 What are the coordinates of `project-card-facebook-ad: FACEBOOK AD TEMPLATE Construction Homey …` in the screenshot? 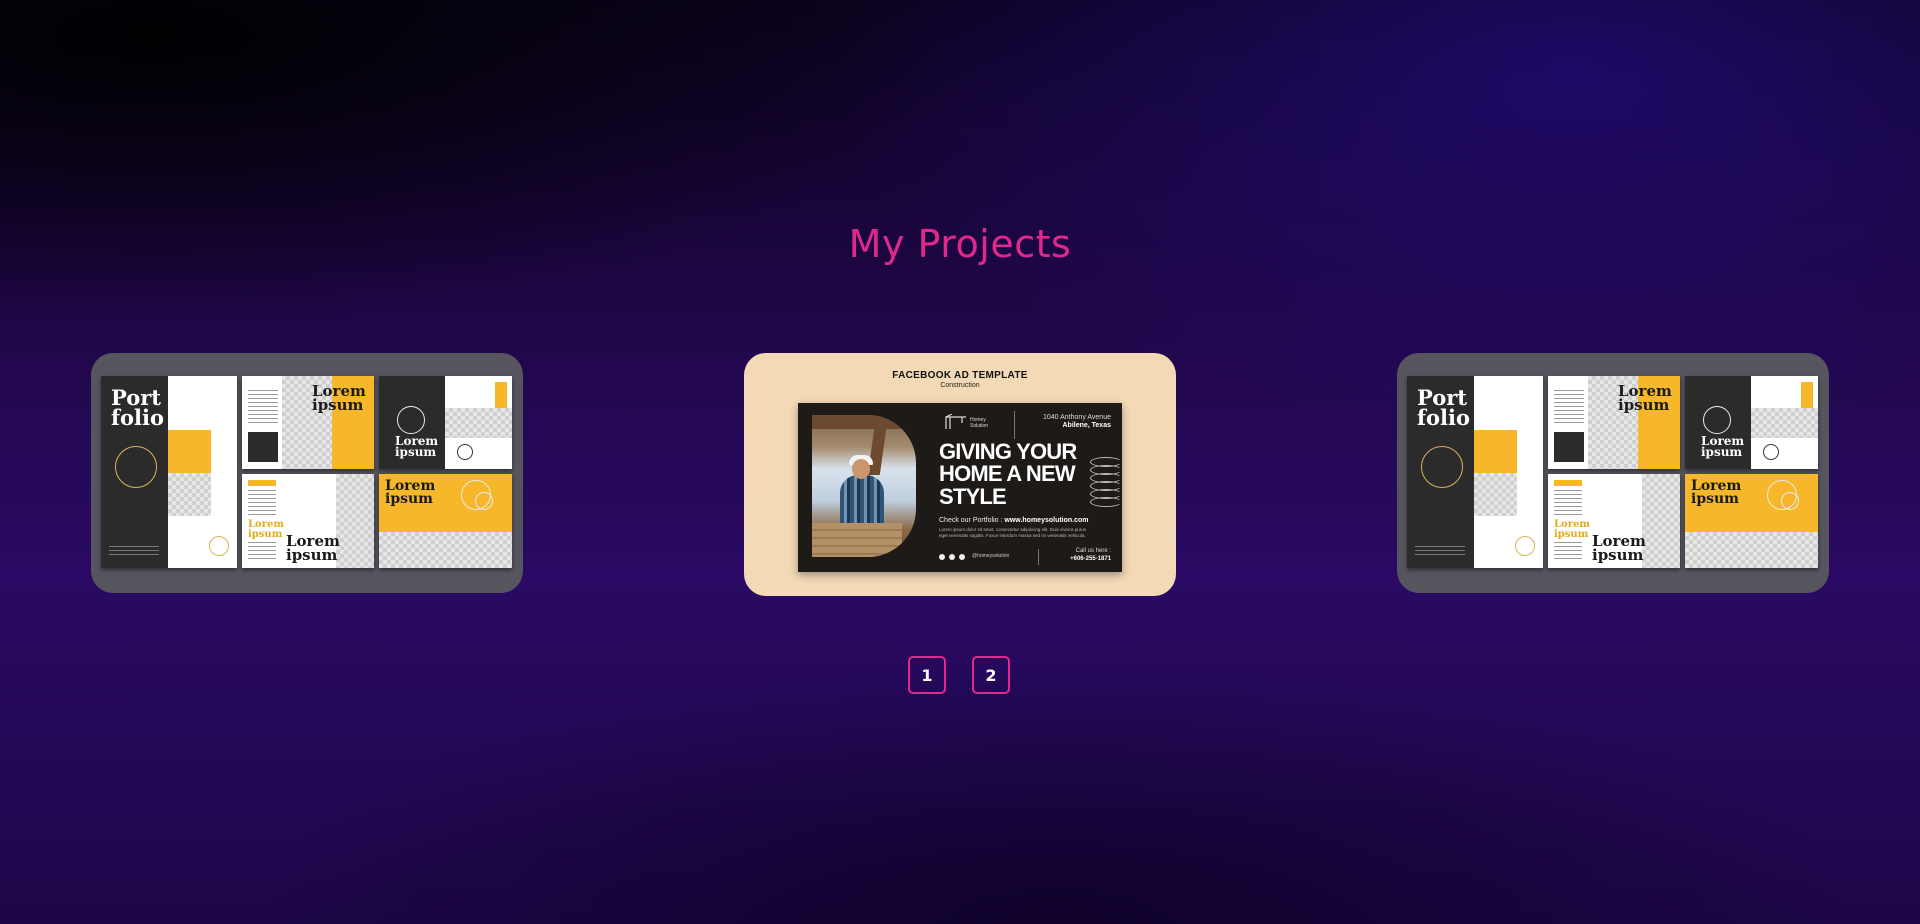 It's located at (960, 474).